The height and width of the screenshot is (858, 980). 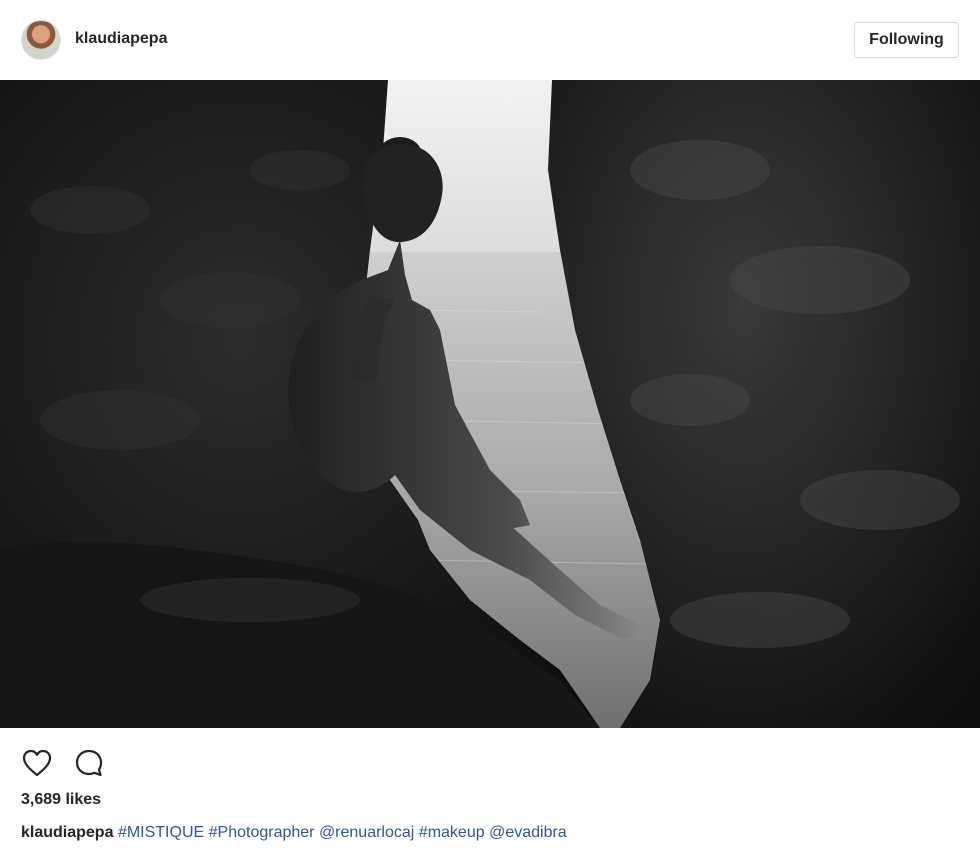 What do you see at coordinates (121, 39) in the screenshot?
I see `header-username: klaudiapepa` at bounding box center [121, 39].